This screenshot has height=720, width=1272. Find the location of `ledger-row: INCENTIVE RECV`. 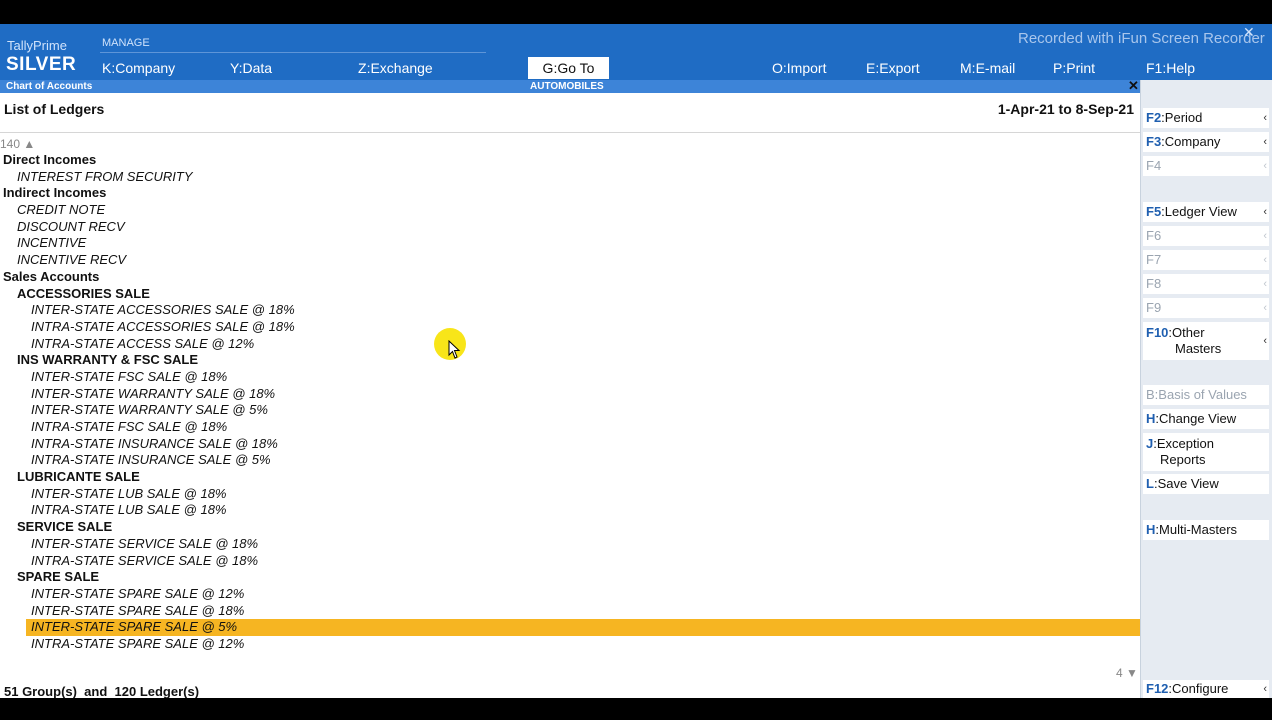

ledger-row: INCENTIVE RECV is located at coordinates (570, 260).